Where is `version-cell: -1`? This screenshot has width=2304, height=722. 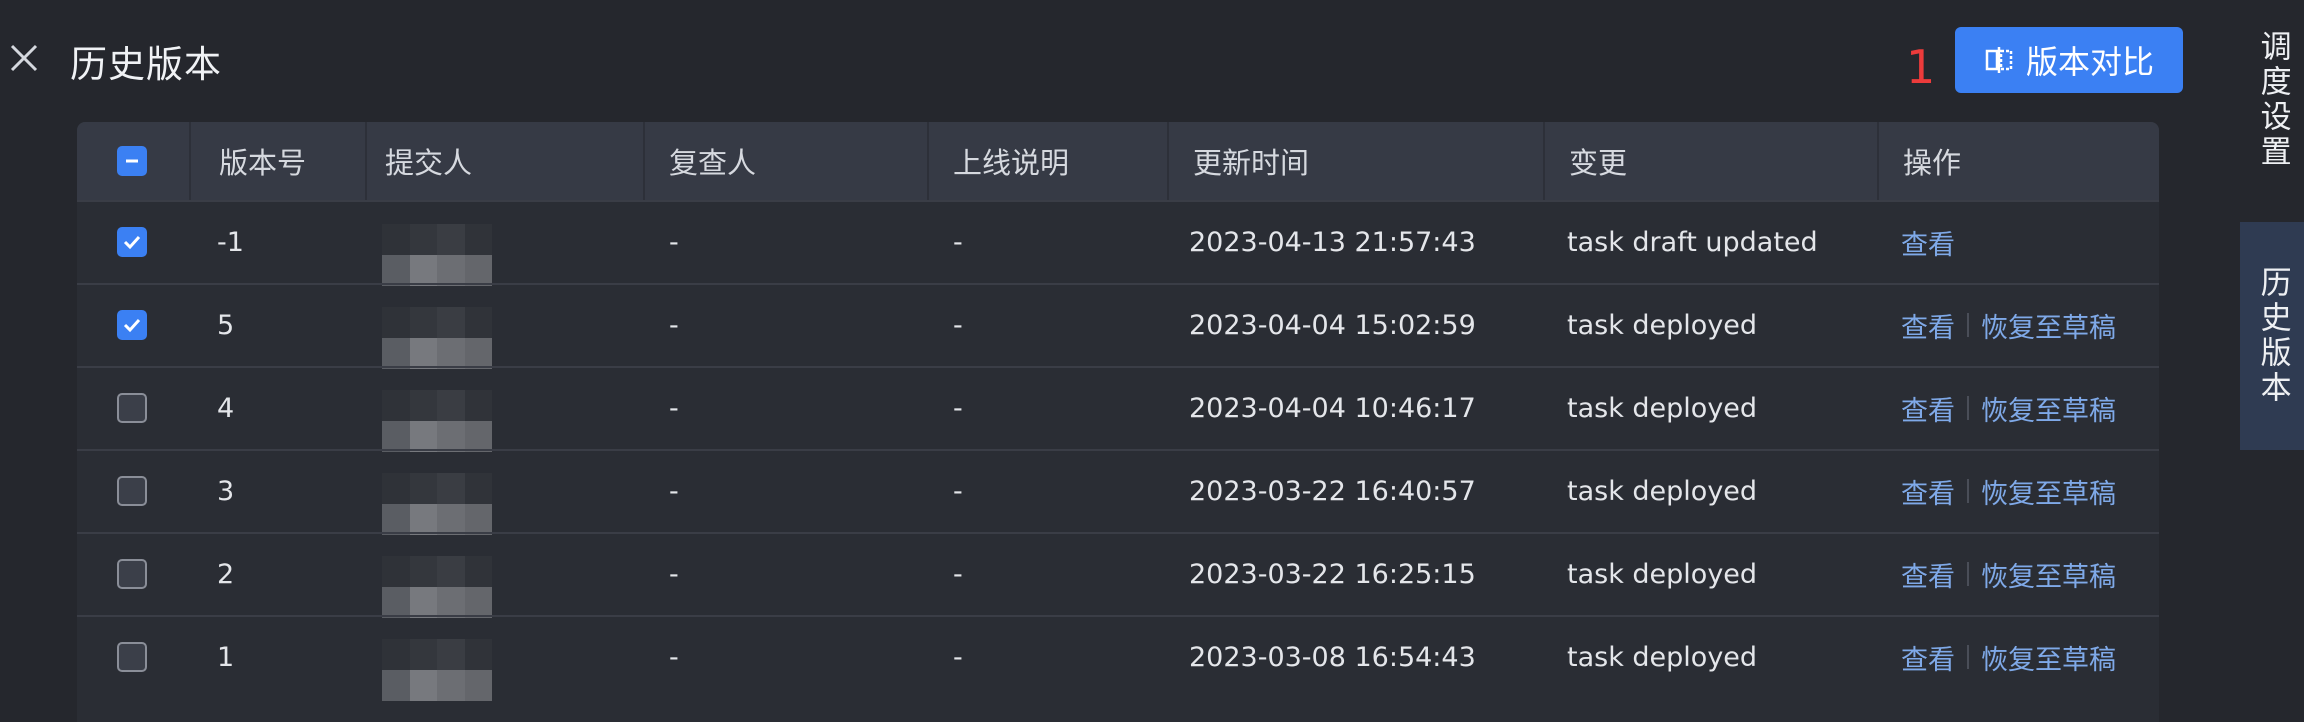 version-cell: -1 is located at coordinates (230, 242).